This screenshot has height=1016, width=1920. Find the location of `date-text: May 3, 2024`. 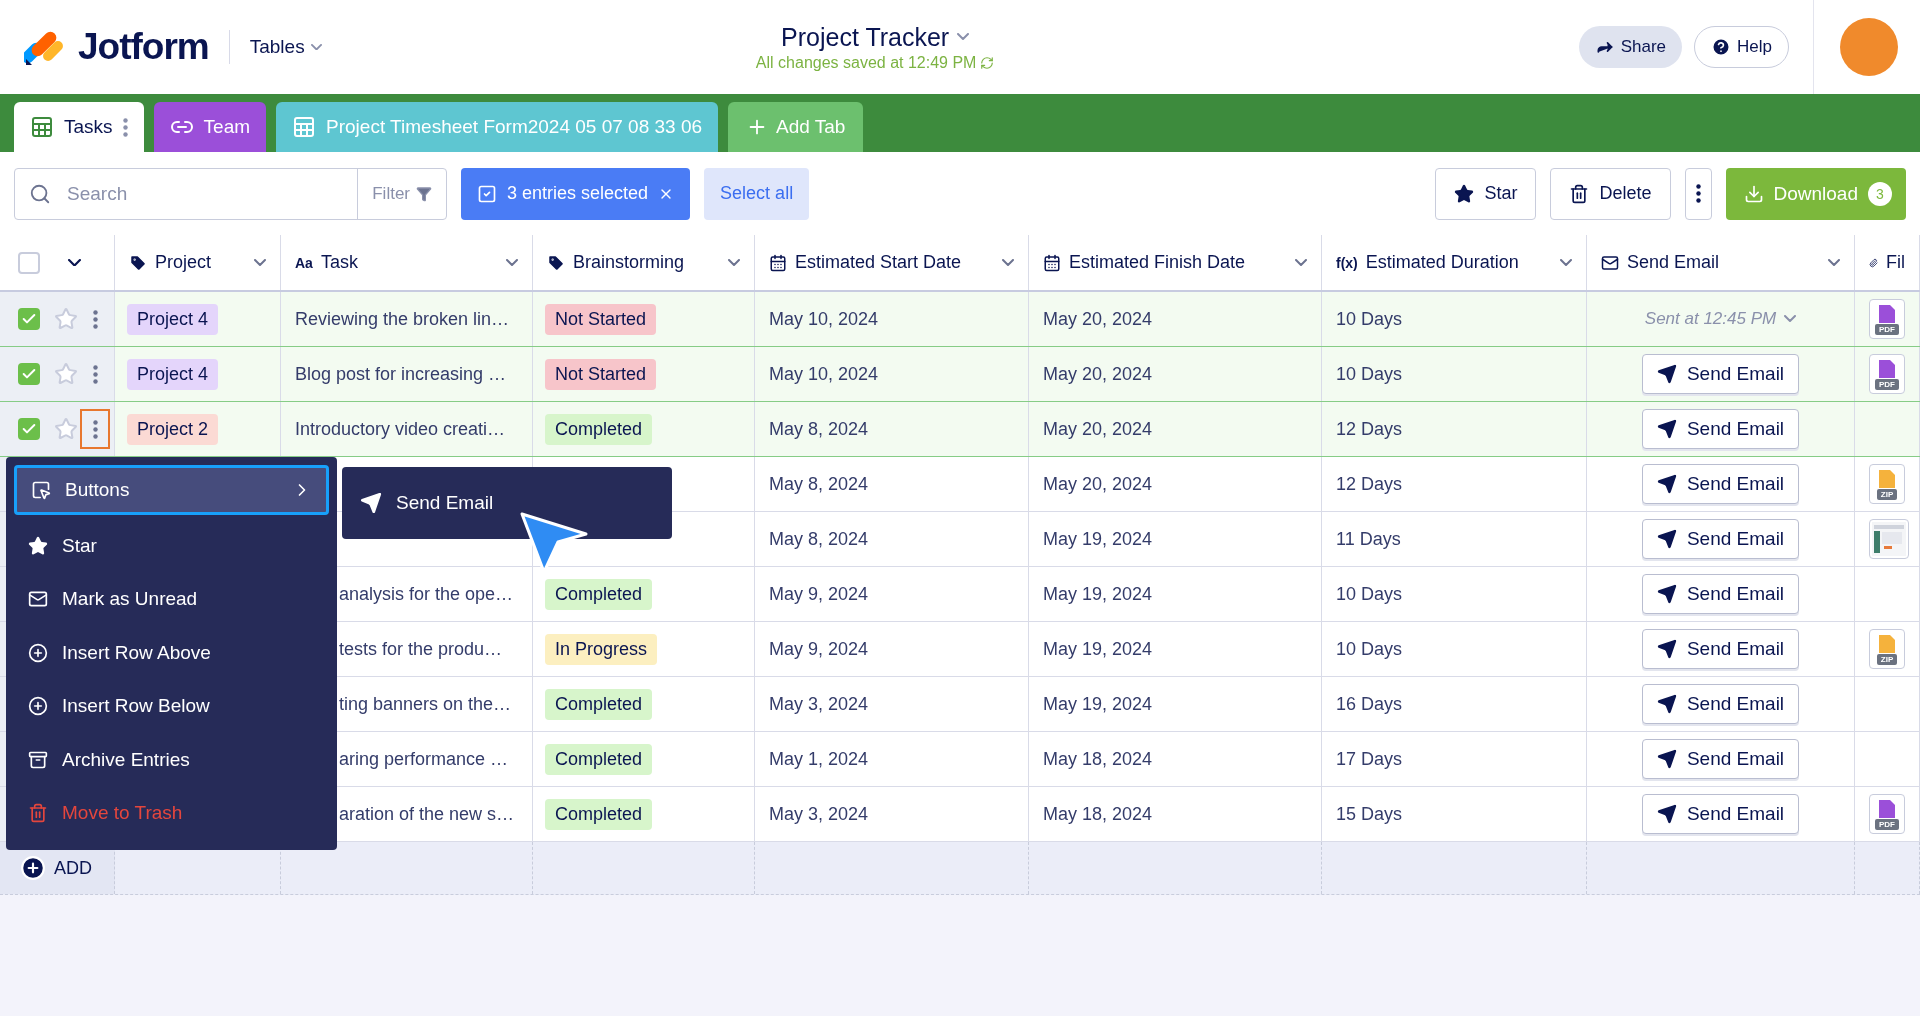

date-text: May 3, 2024 is located at coordinates (819, 704).